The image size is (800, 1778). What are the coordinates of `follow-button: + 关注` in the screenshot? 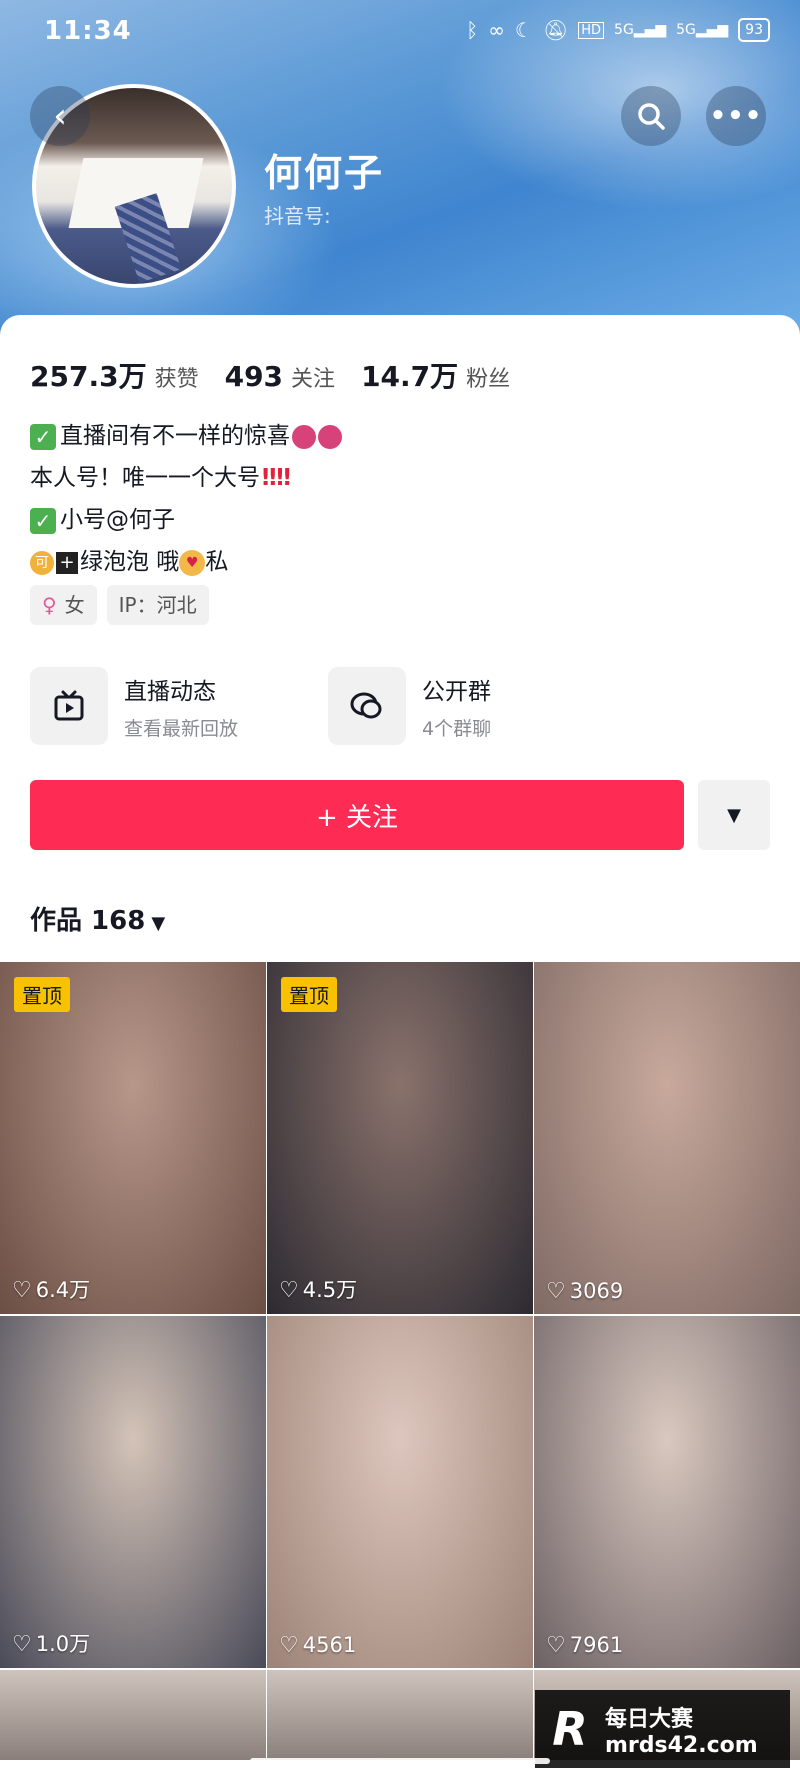 It's located at (357, 815).